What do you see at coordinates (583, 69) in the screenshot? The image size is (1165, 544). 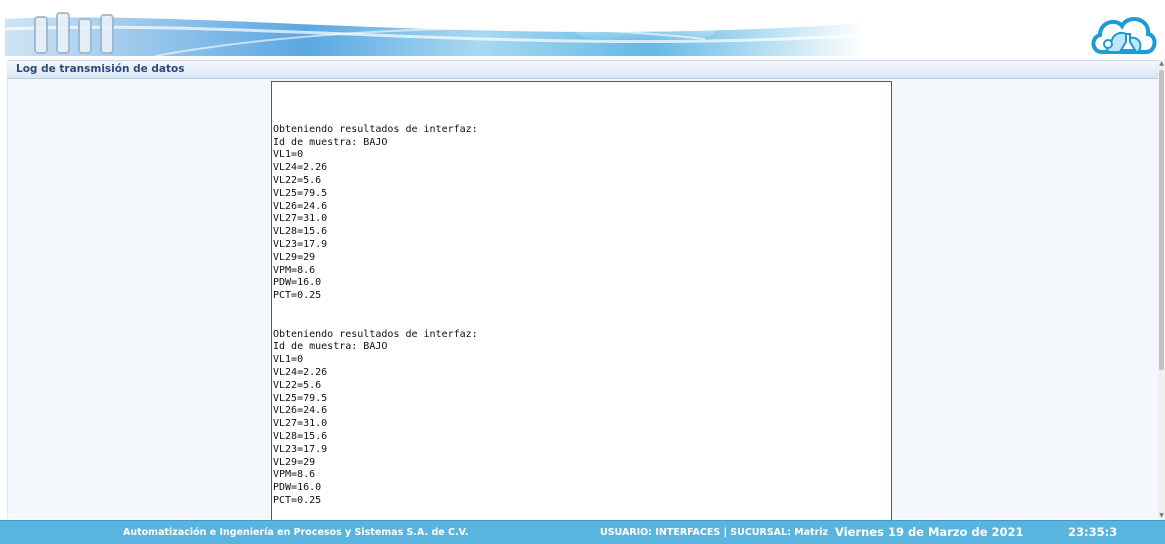 I see `panel-header: Log de transmisión de datos` at bounding box center [583, 69].